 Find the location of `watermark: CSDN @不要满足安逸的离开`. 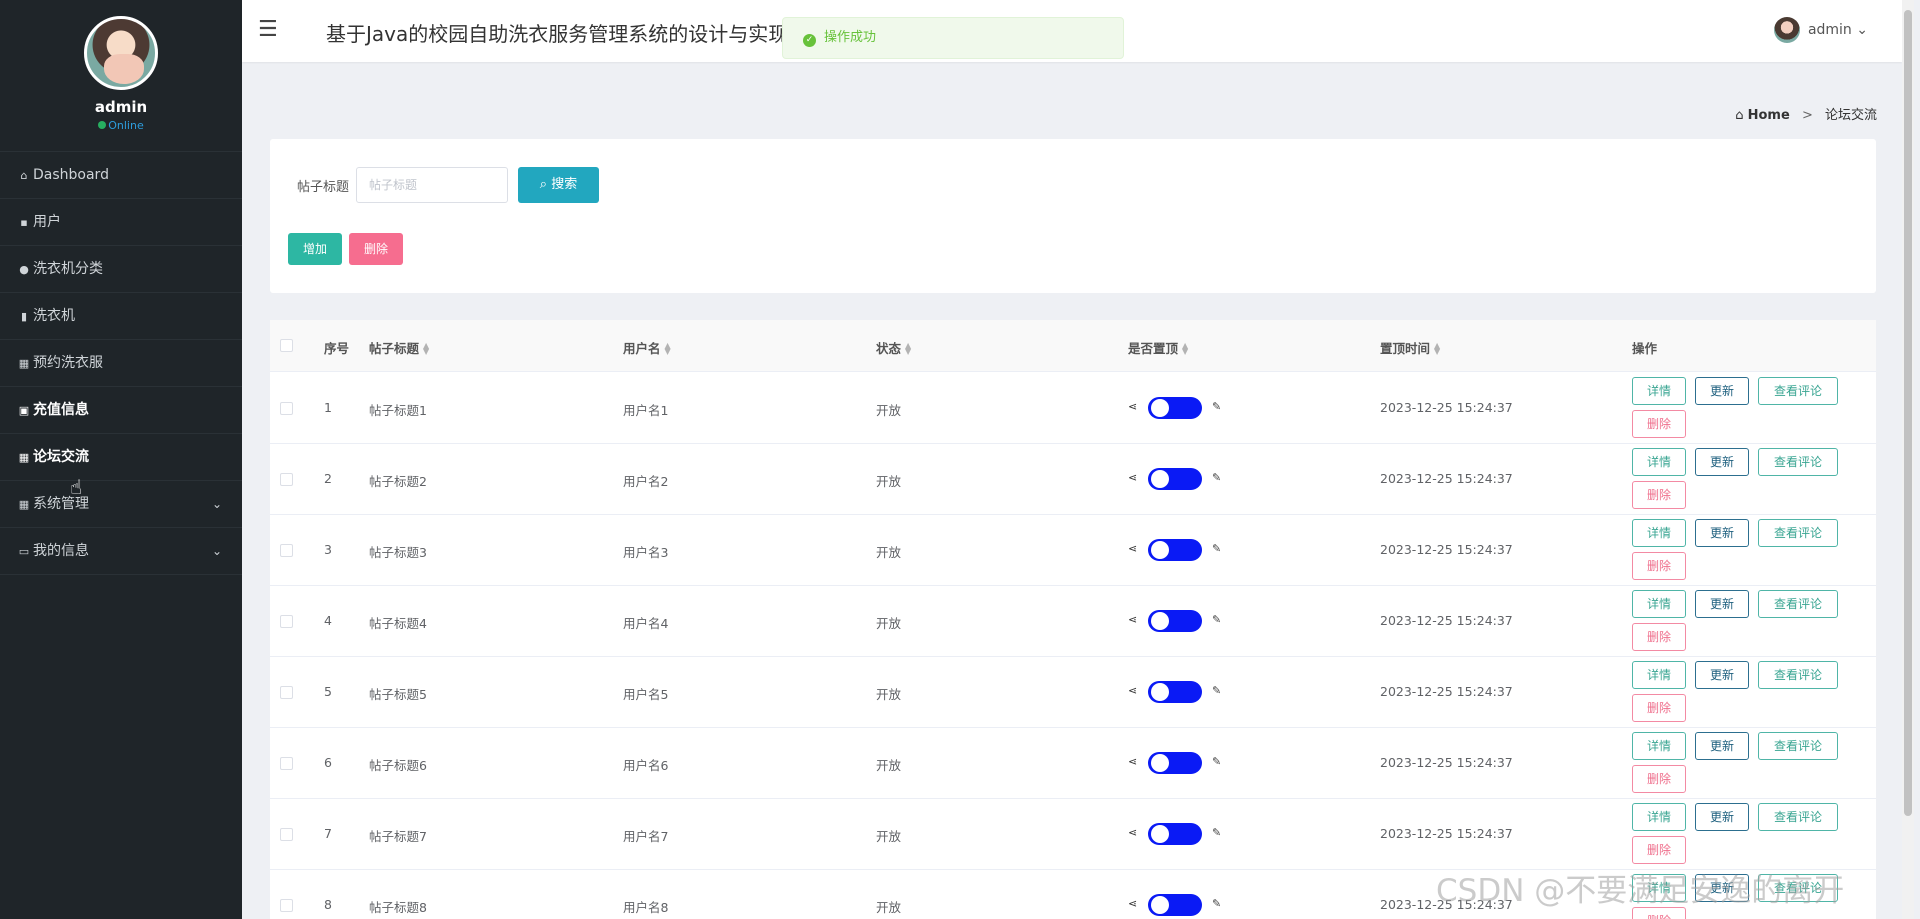

watermark: CSDN @不要满足安逸的离开 is located at coordinates (1640, 891).